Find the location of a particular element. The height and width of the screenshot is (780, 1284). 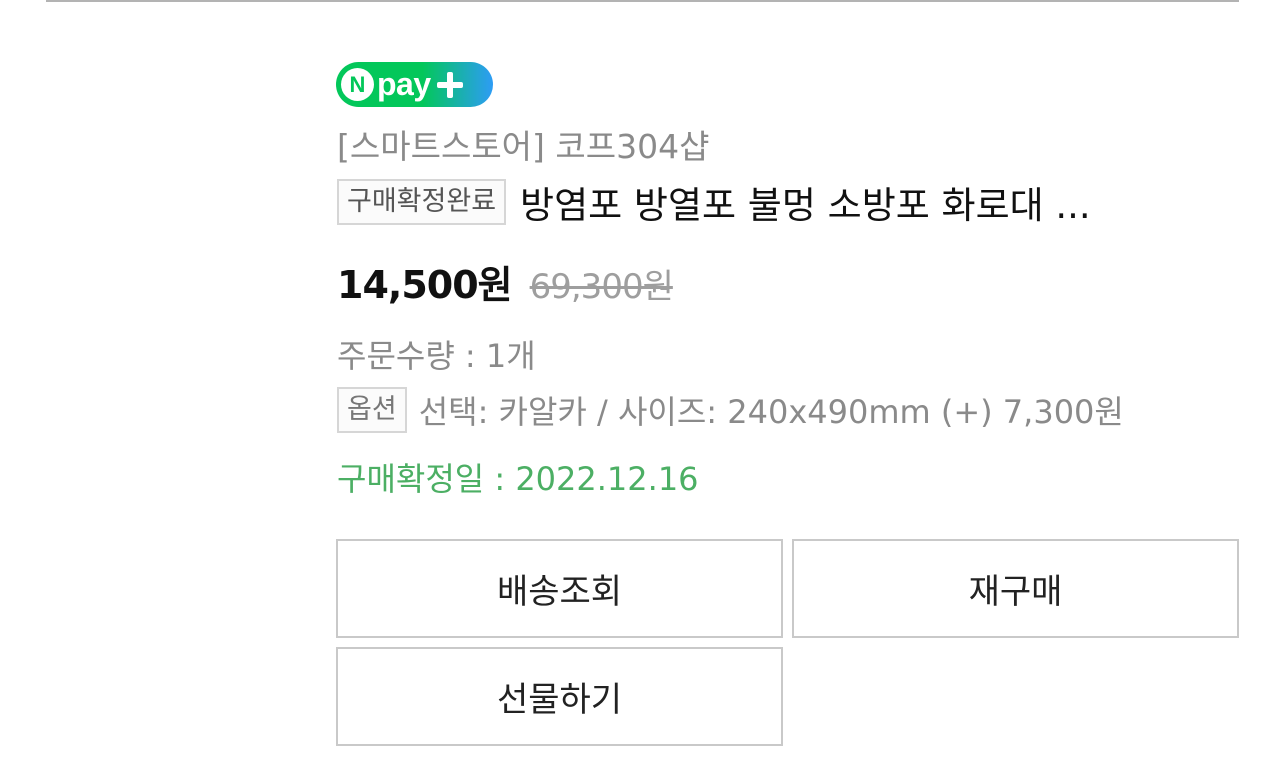

sale-price: 14,500원 is located at coordinates (425, 285).